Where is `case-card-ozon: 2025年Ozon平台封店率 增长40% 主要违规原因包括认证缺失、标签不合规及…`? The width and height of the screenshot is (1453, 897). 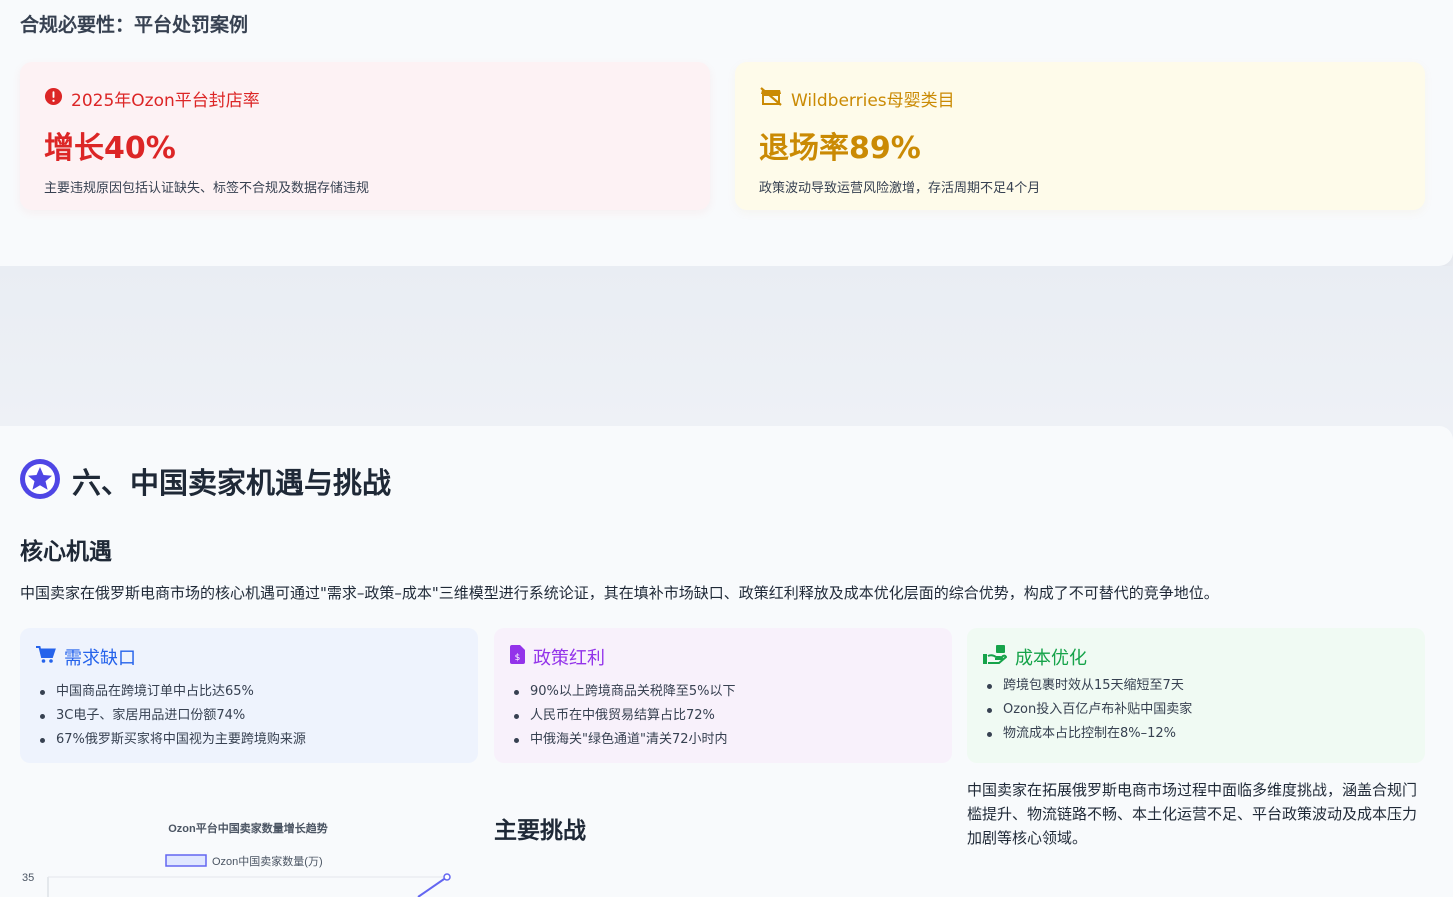 case-card-ozon: 2025年Ozon平台封店率 增长40% 主要违规原因包括认证缺失、标签不合规及… is located at coordinates (365, 136).